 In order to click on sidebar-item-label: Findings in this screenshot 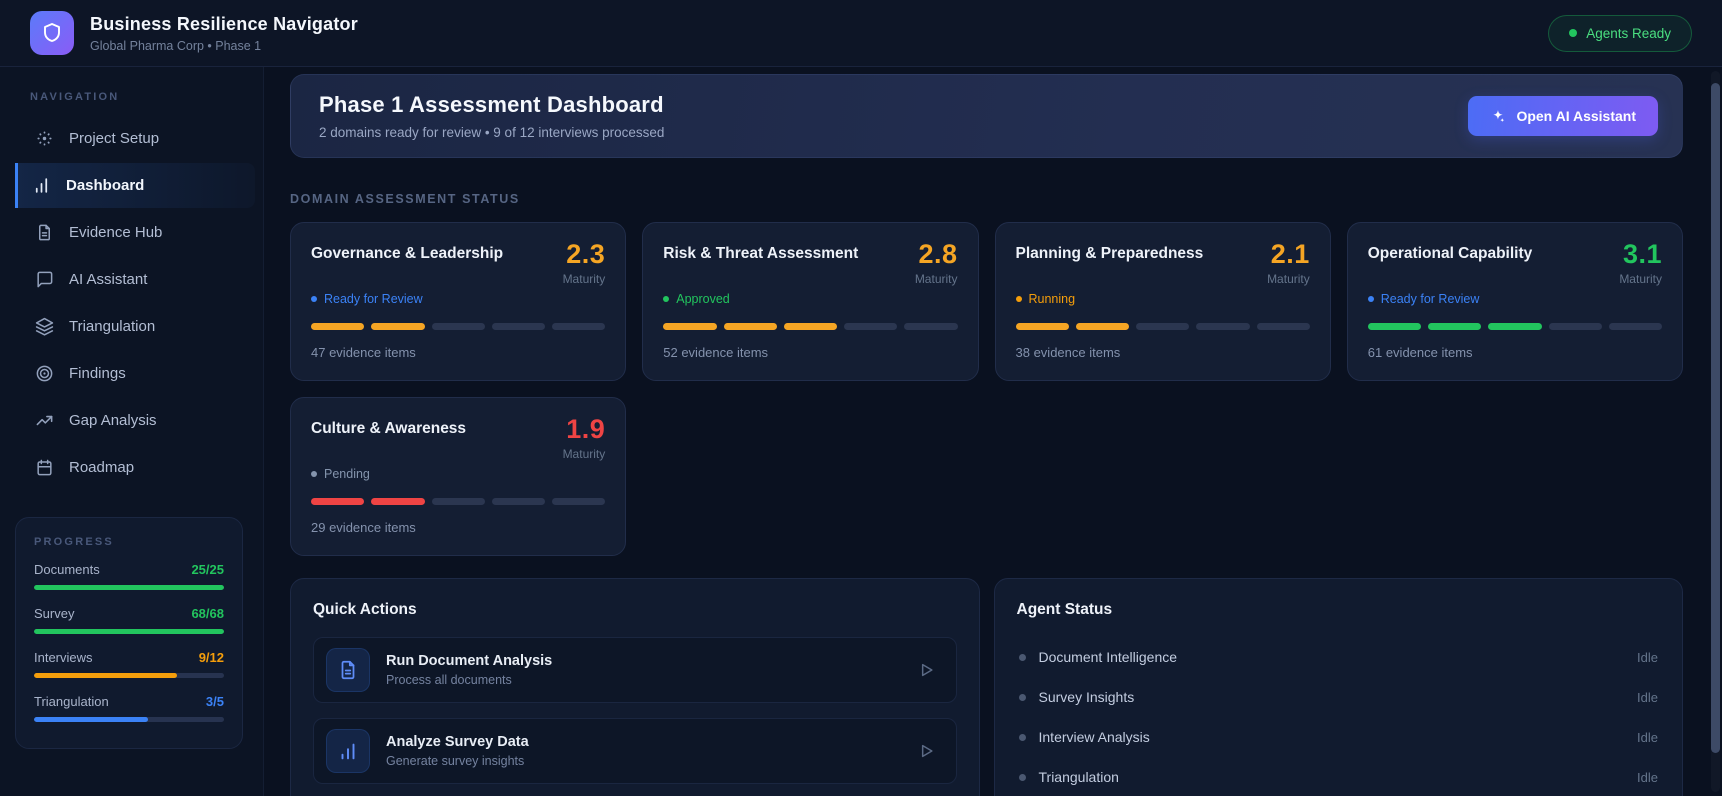, I will do `click(97, 373)`.